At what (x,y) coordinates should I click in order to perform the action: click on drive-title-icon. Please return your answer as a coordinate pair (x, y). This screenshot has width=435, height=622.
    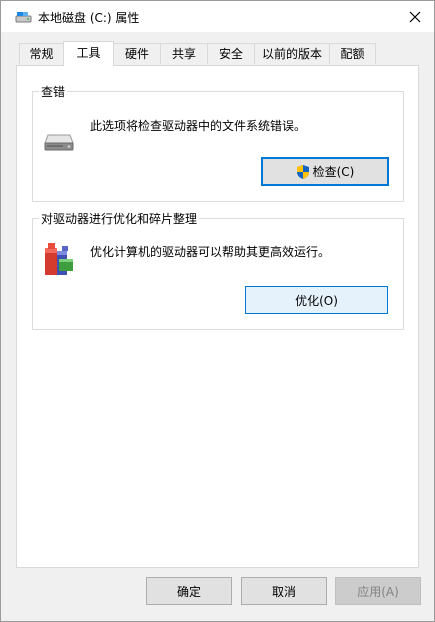
    Looking at the image, I should click on (23, 17).